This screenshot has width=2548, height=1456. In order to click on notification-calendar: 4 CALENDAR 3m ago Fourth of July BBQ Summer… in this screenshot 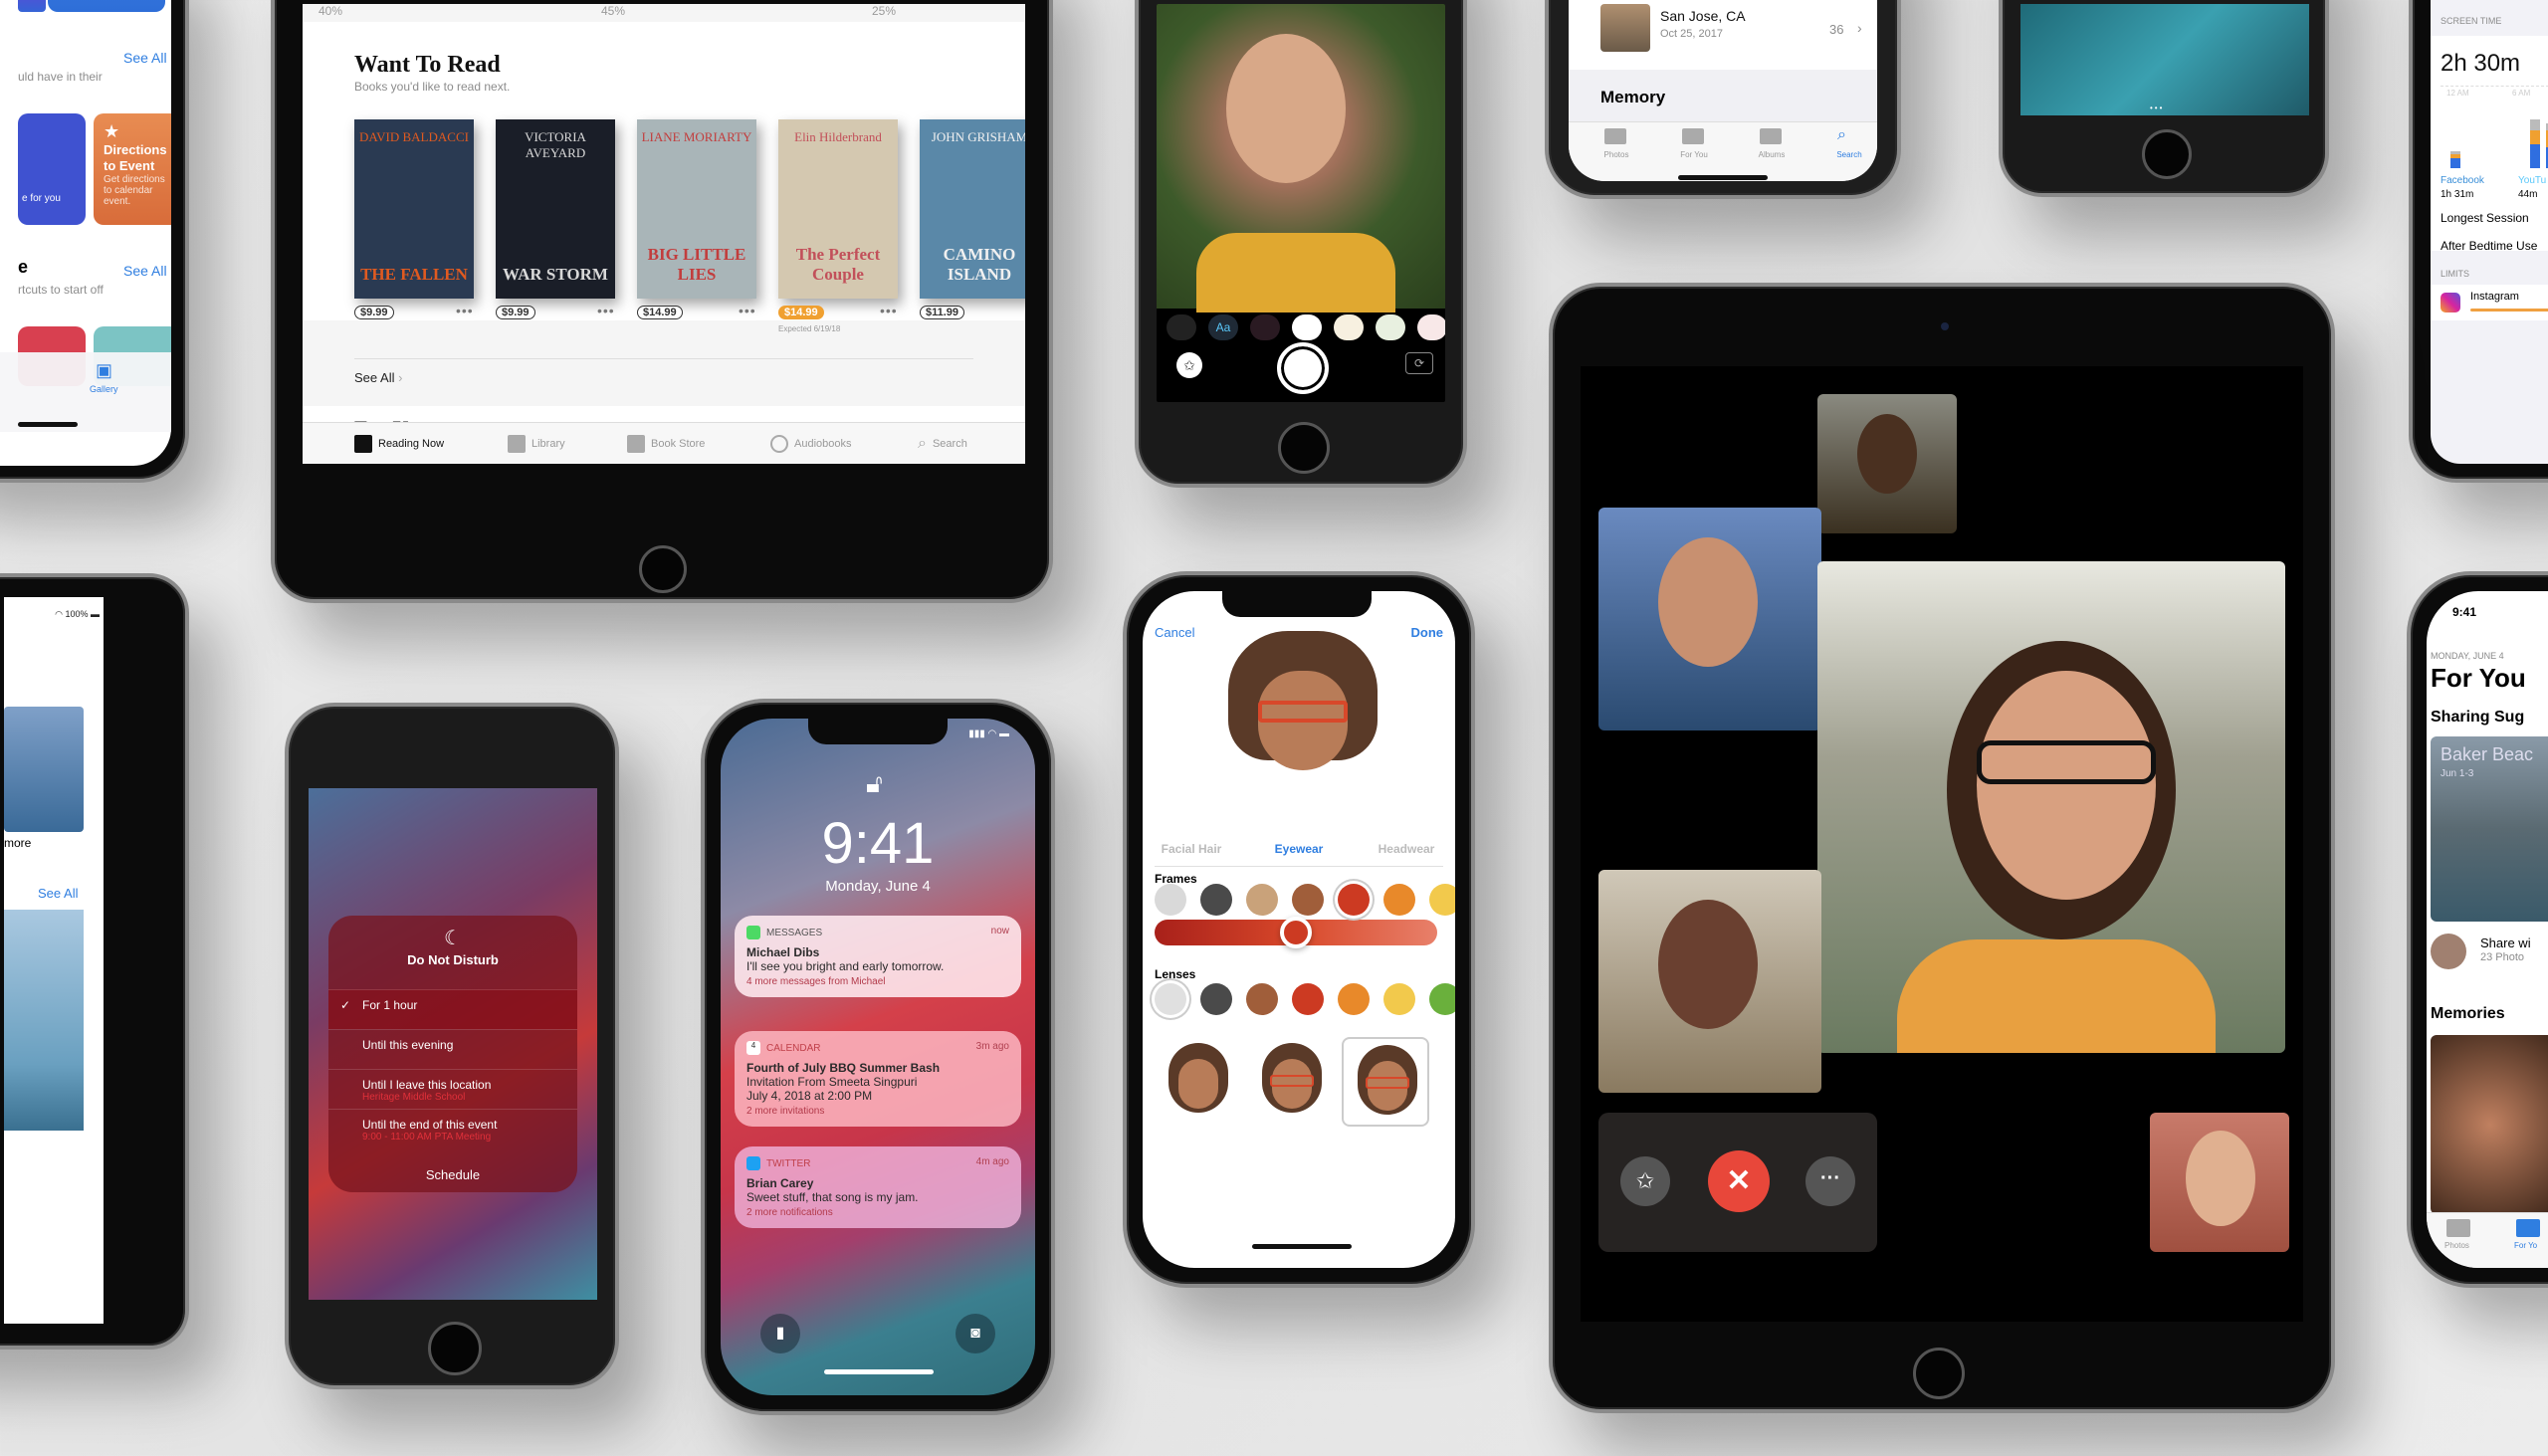, I will do `click(878, 1079)`.